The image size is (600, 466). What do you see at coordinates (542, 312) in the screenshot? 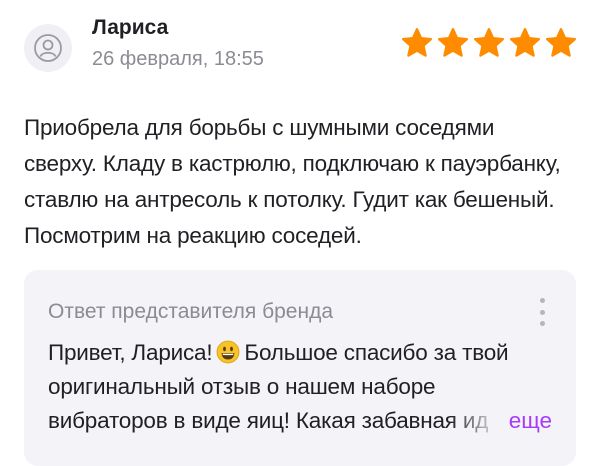
I see `kebab-menu-icon` at bounding box center [542, 312].